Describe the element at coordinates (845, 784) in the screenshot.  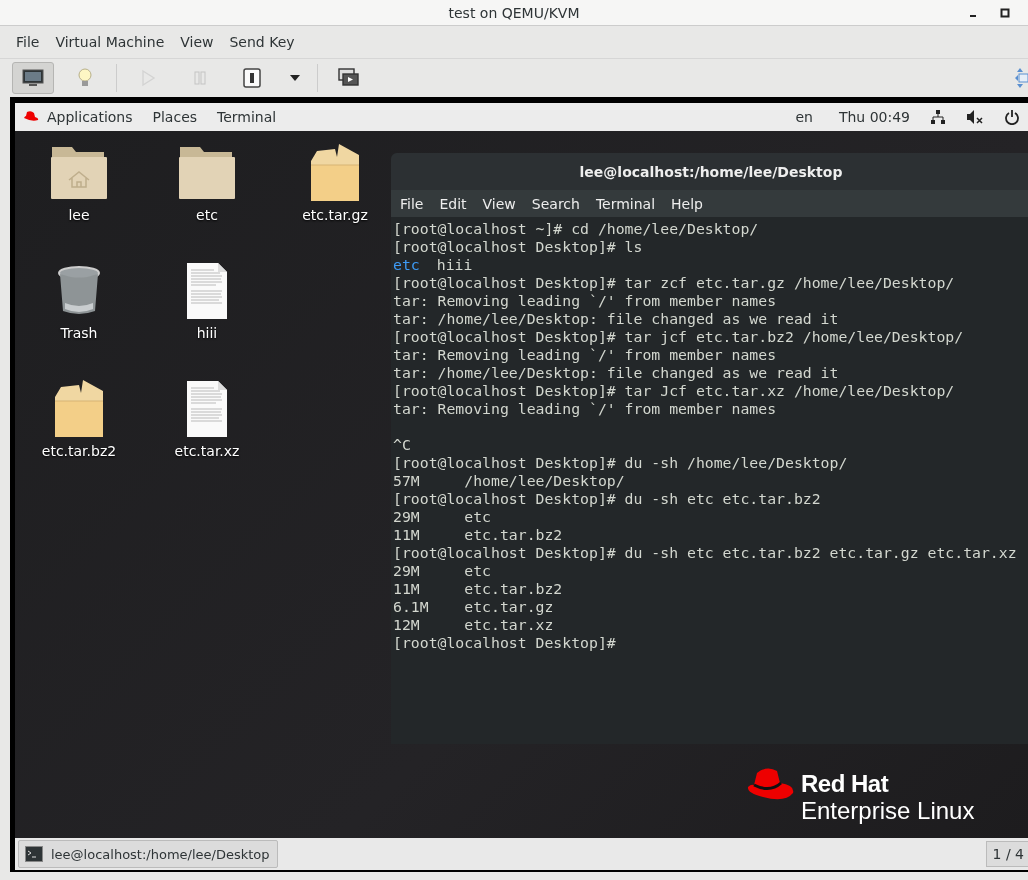
I see `brand-name: Red Hat` at that location.